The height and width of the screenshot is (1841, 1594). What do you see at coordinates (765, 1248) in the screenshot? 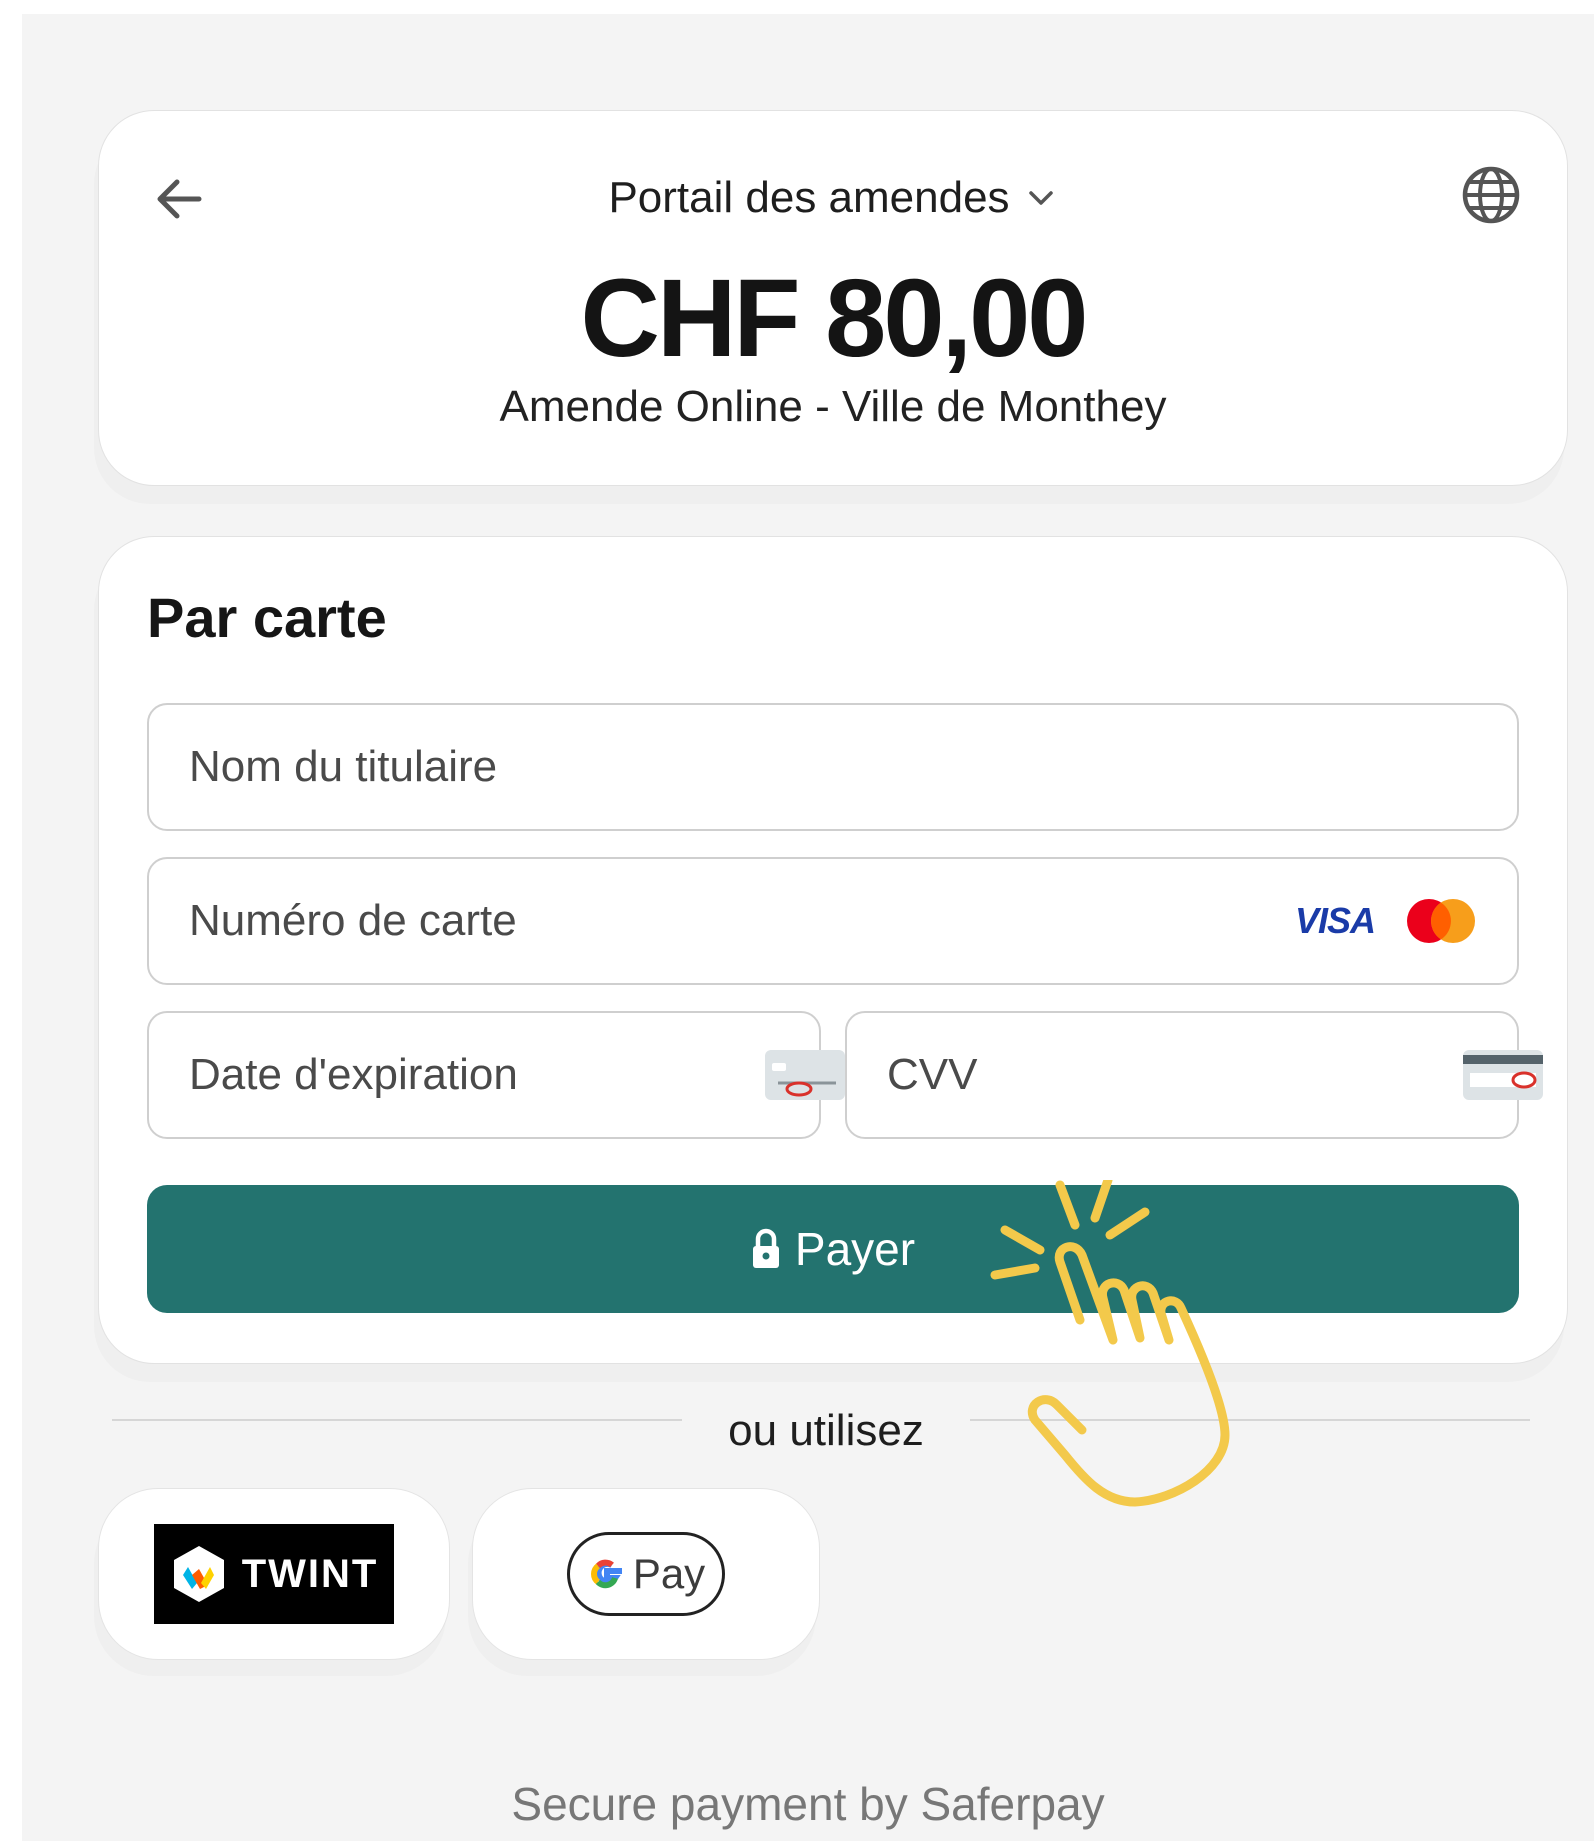
I see `lock-icon` at bounding box center [765, 1248].